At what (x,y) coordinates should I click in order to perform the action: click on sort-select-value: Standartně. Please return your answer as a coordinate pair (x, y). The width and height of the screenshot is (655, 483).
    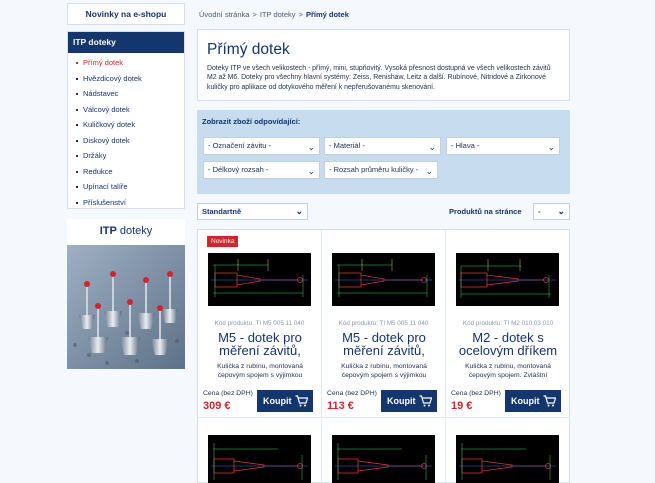
    Looking at the image, I should click on (222, 211).